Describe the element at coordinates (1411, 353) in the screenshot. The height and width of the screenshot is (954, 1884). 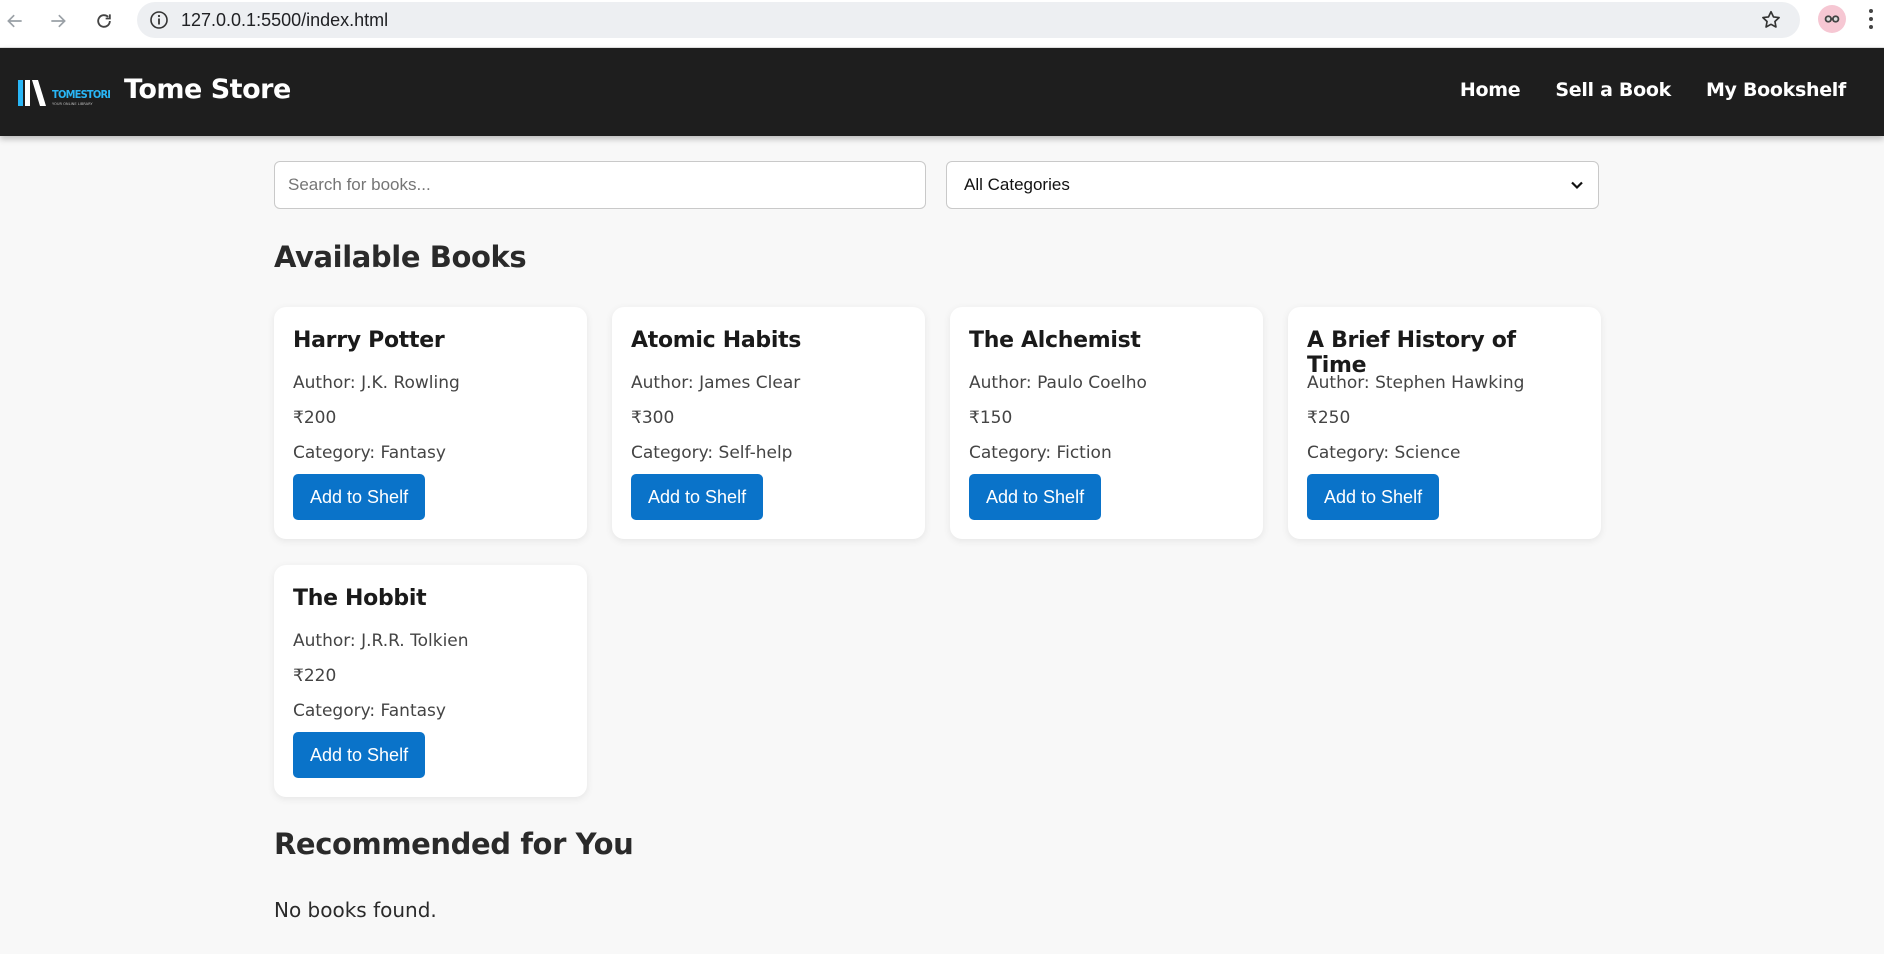
I see `book-title: A Brief History of Time` at that location.